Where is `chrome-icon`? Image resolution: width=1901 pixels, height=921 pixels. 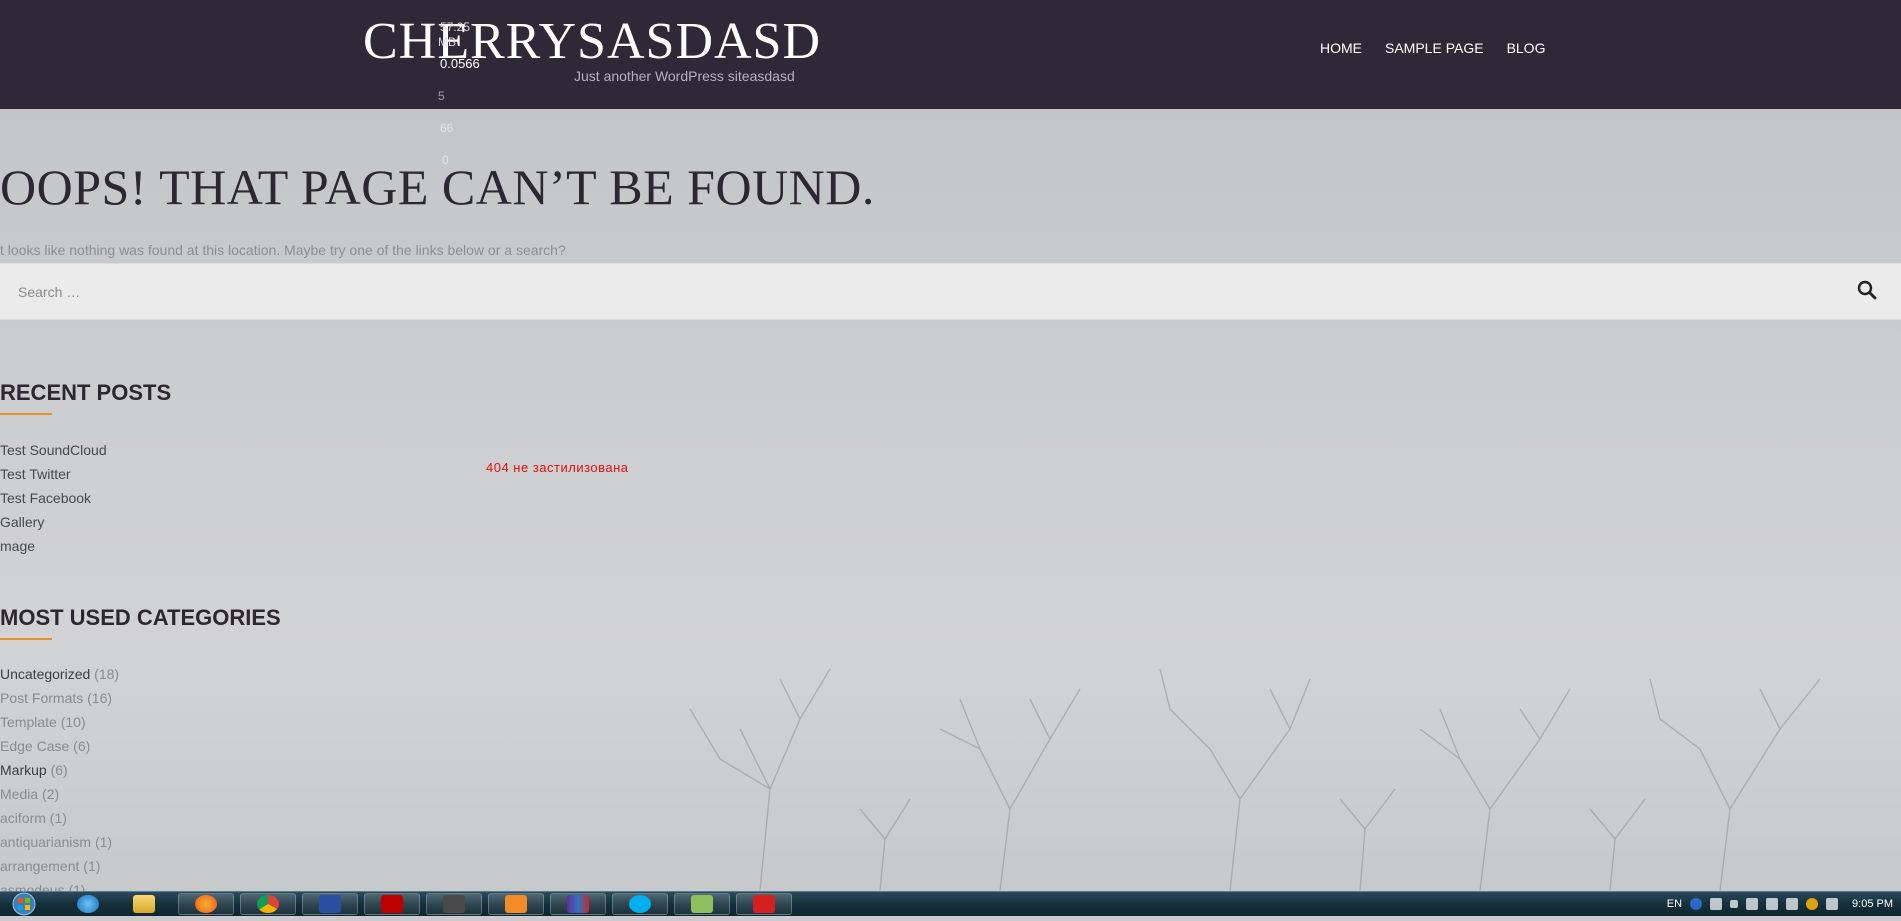 chrome-icon is located at coordinates (268, 904).